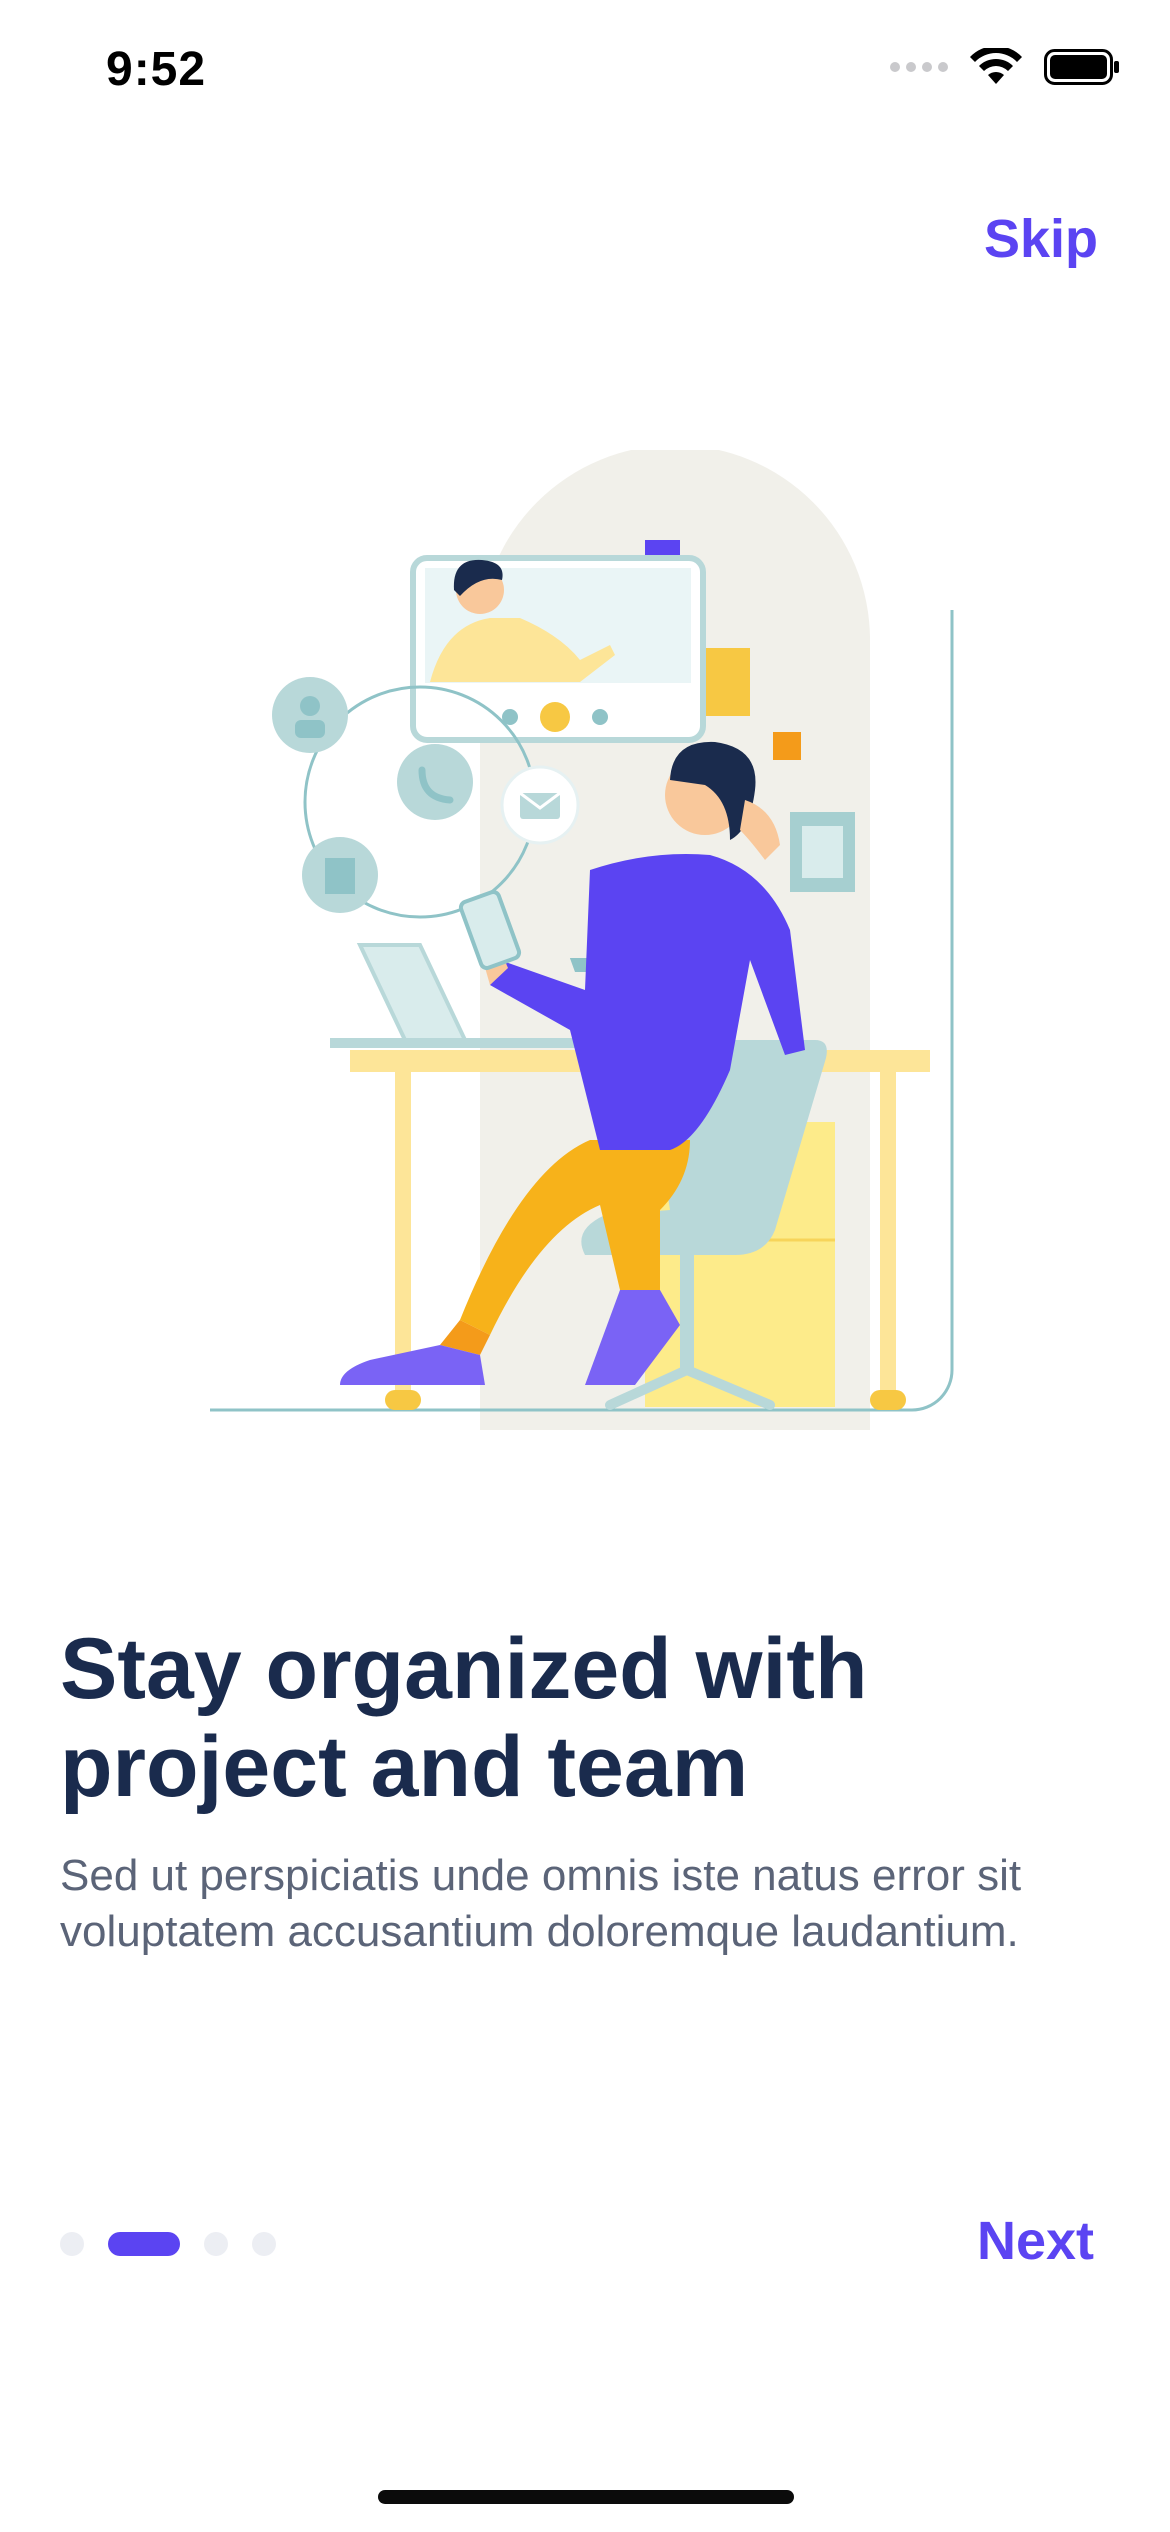 The height and width of the screenshot is (2532, 1170). What do you see at coordinates (1081, 67) in the screenshot?
I see `battery-icon` at bounding box center [1081, 67].